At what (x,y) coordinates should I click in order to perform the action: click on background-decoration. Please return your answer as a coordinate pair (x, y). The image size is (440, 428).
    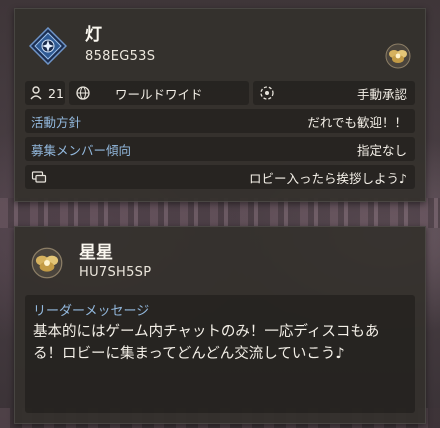
    Looking at the image, I should click on (220, 213).